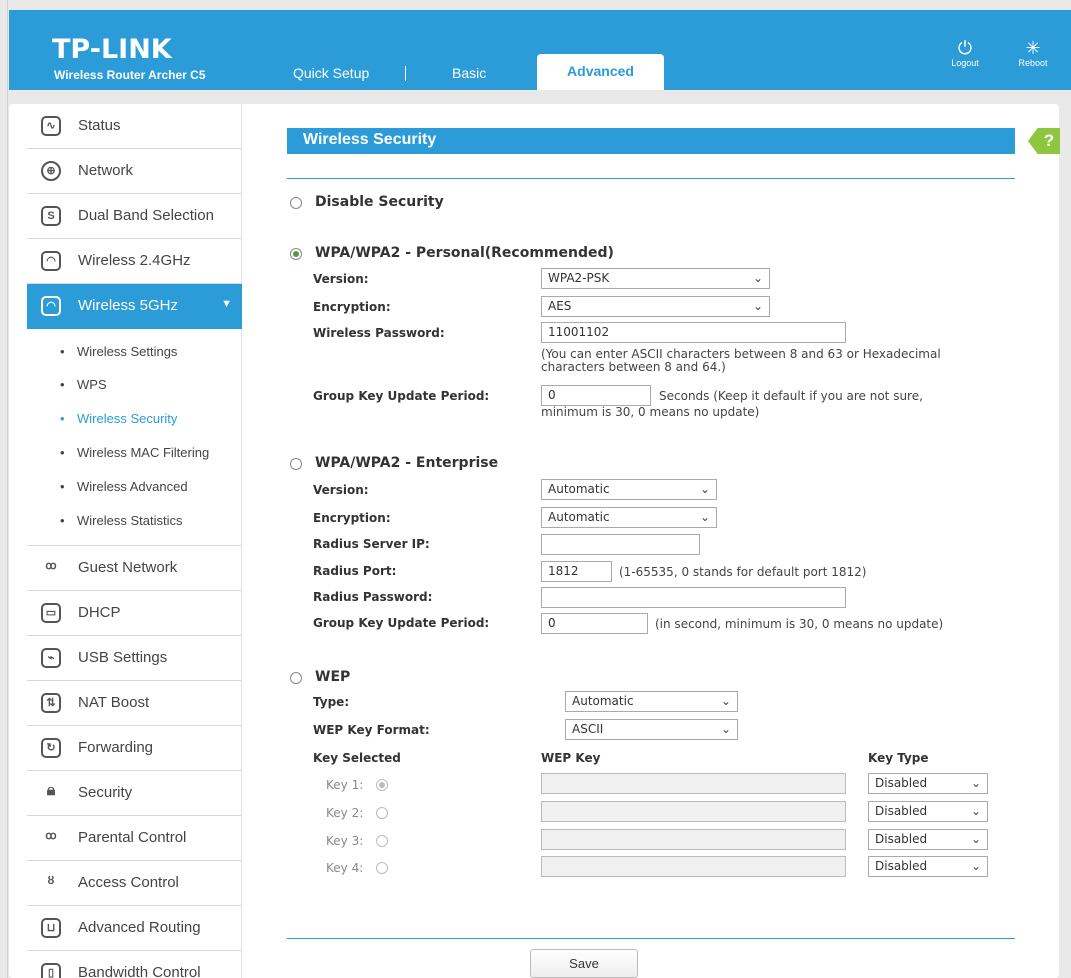  Describe the element at coordinates (134, 793) in the screenshot. I see `sidebar-item-security: 🔒︎ Security` at that location.